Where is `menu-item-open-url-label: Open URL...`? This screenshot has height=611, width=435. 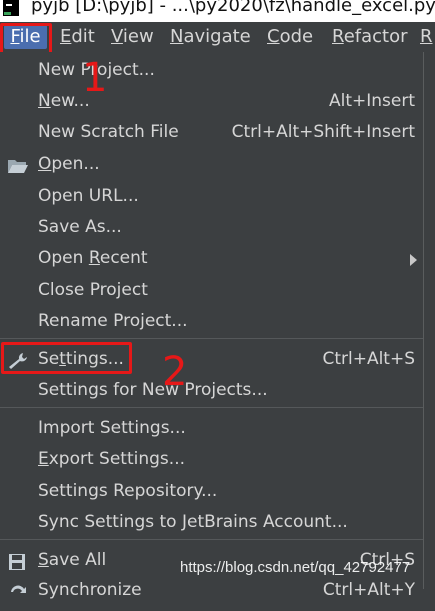
menu-item-open-url-label: Open URL... is located at coordinates (88, 196).